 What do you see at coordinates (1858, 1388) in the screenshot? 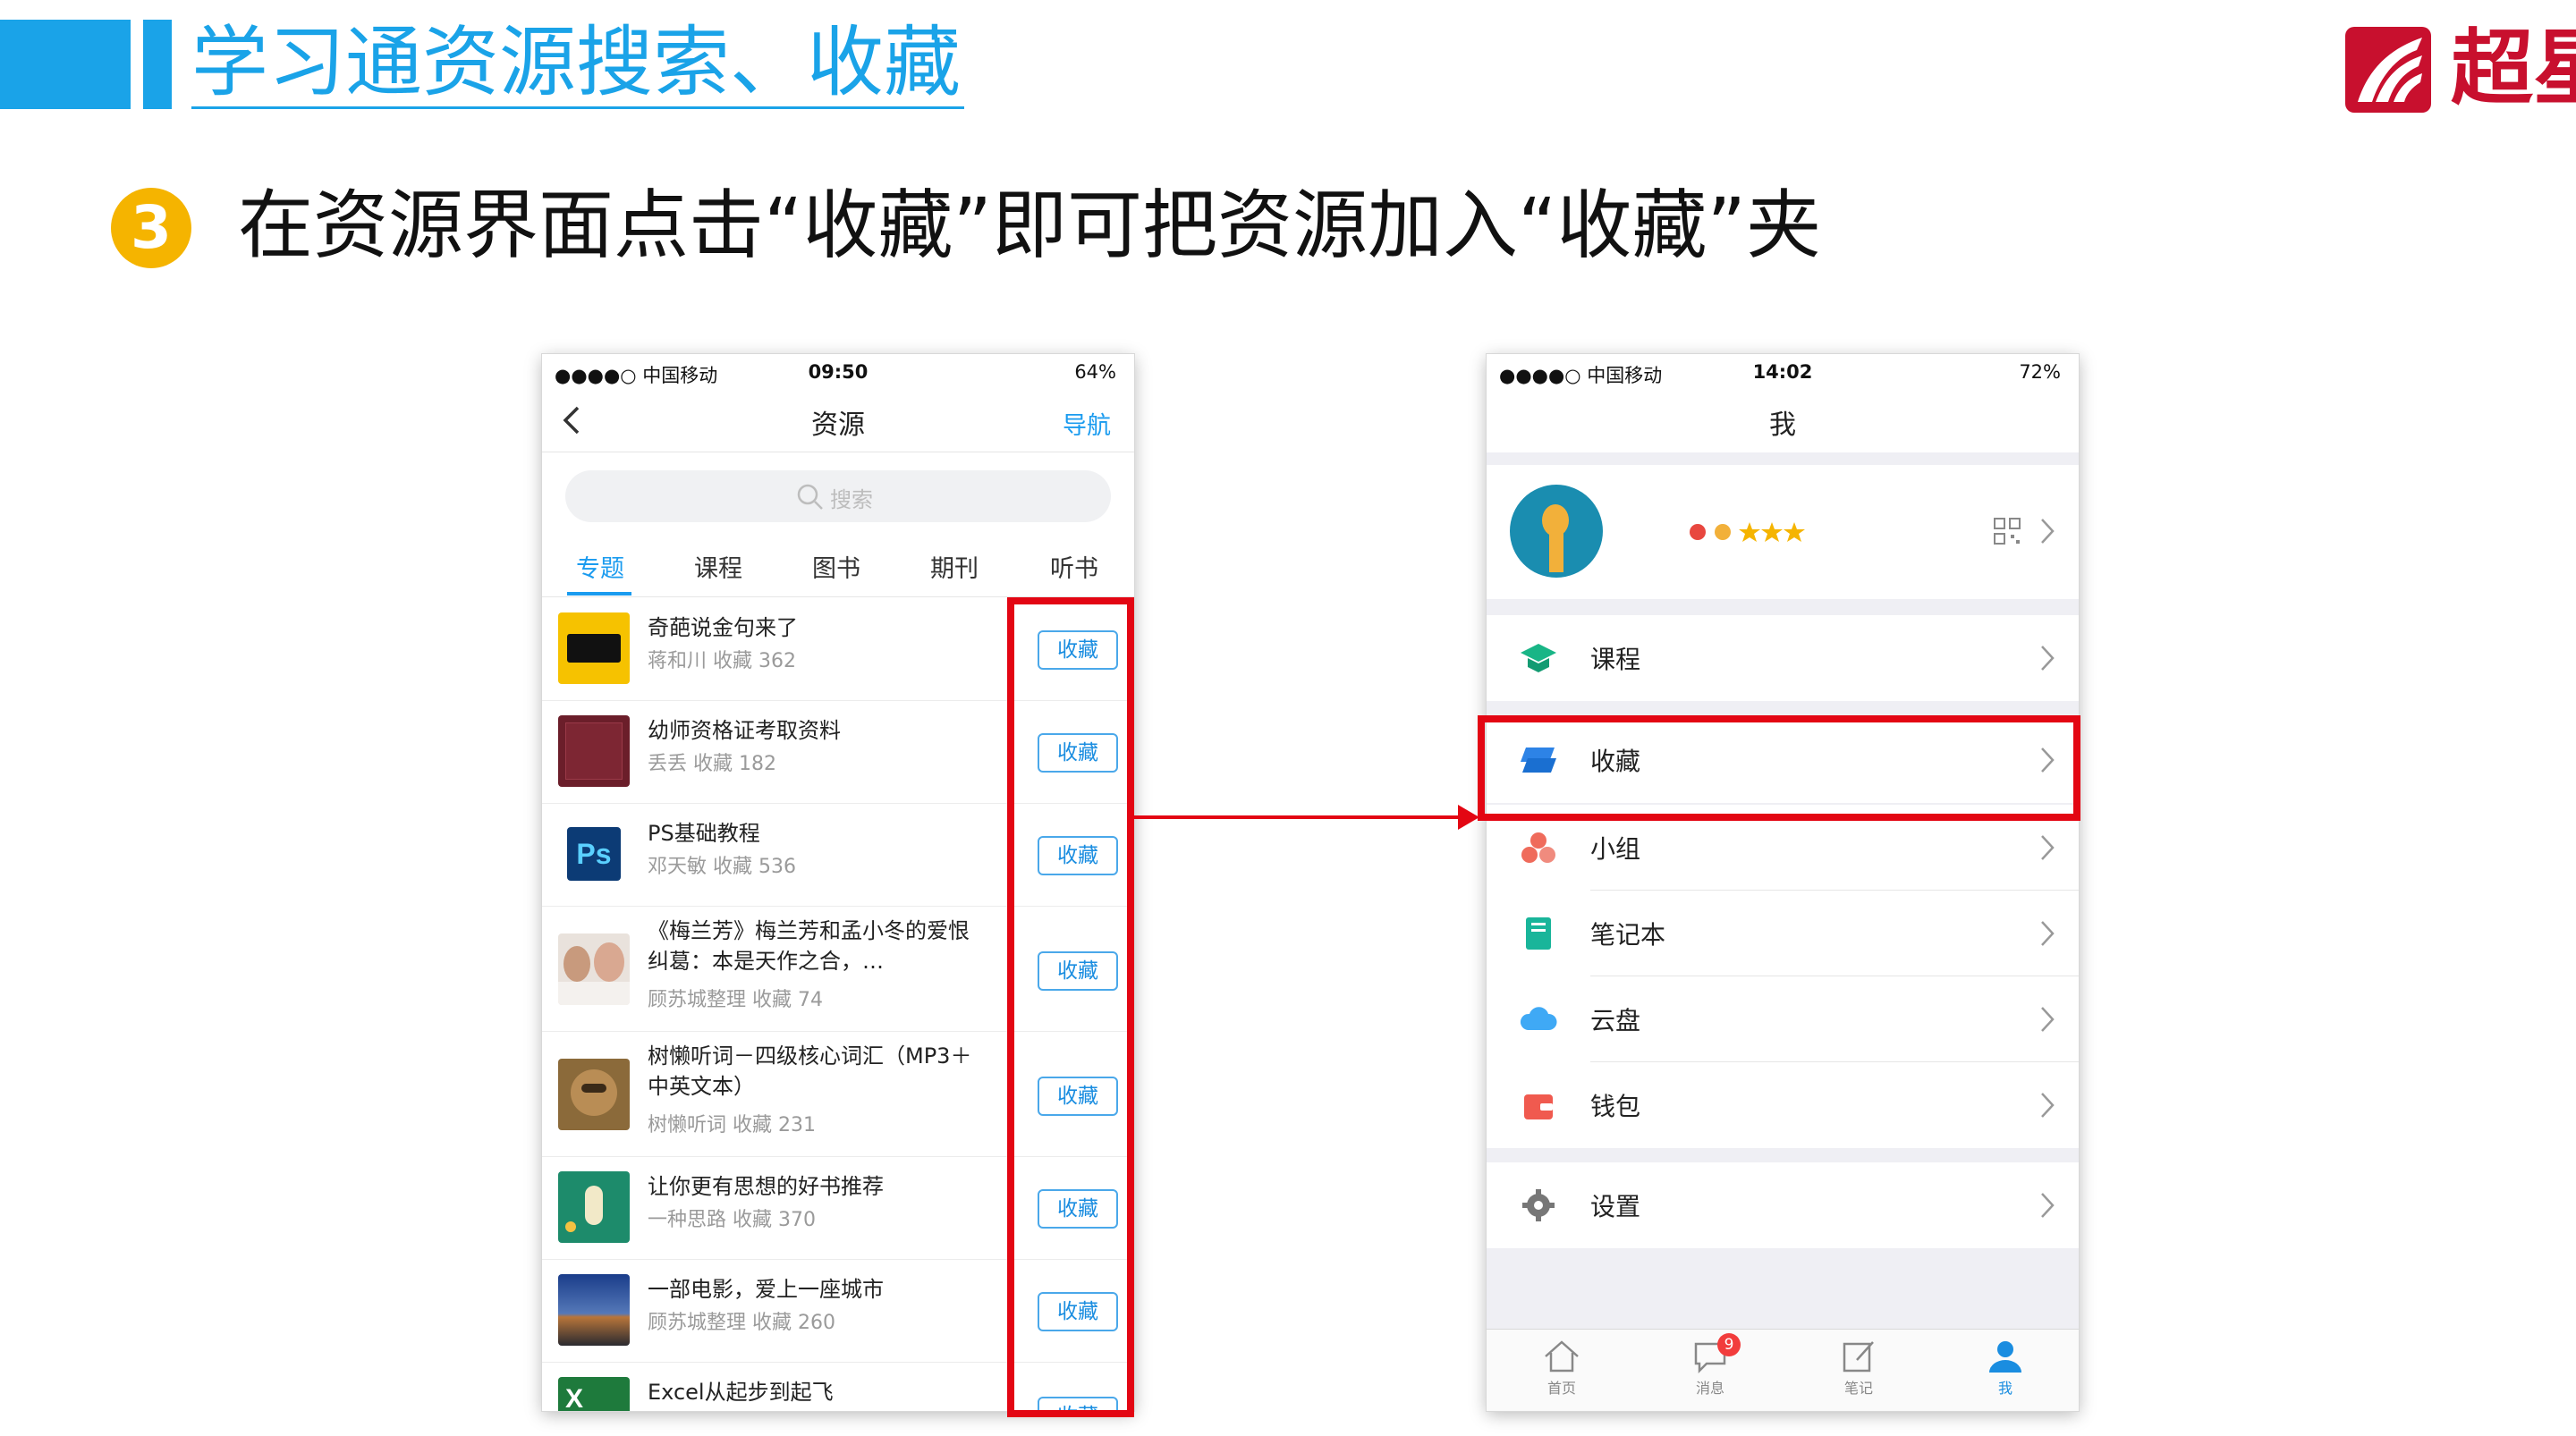
I see `tab-label: 笔记` at bounding box center [1858, 1388].